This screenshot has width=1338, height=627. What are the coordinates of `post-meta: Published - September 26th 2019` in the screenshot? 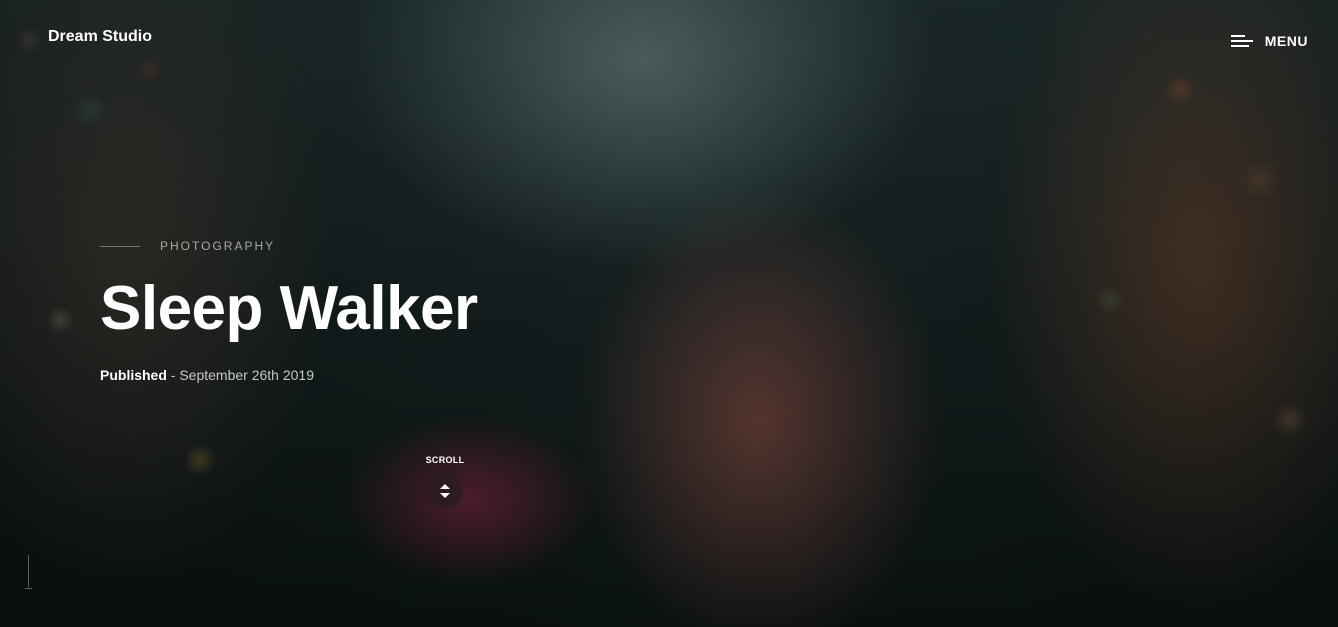 It's located at (207, 375).